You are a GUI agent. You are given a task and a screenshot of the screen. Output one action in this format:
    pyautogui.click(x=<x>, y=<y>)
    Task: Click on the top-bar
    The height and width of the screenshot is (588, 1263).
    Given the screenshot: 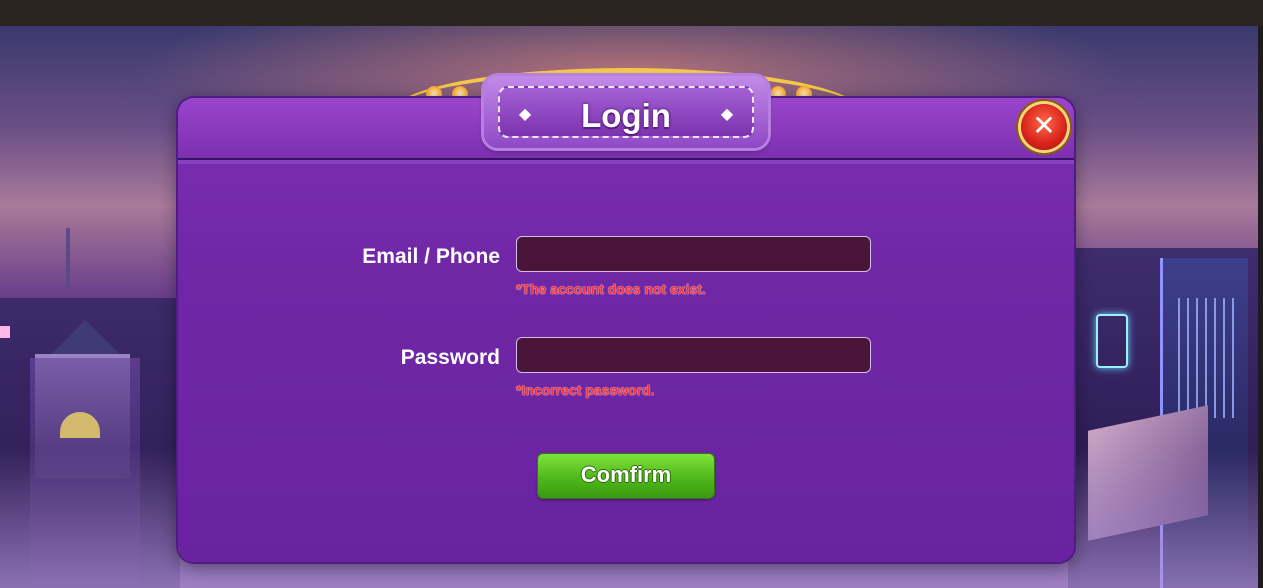 What is the action you would take?
    pyautogui.click(x=631, y=13)
    